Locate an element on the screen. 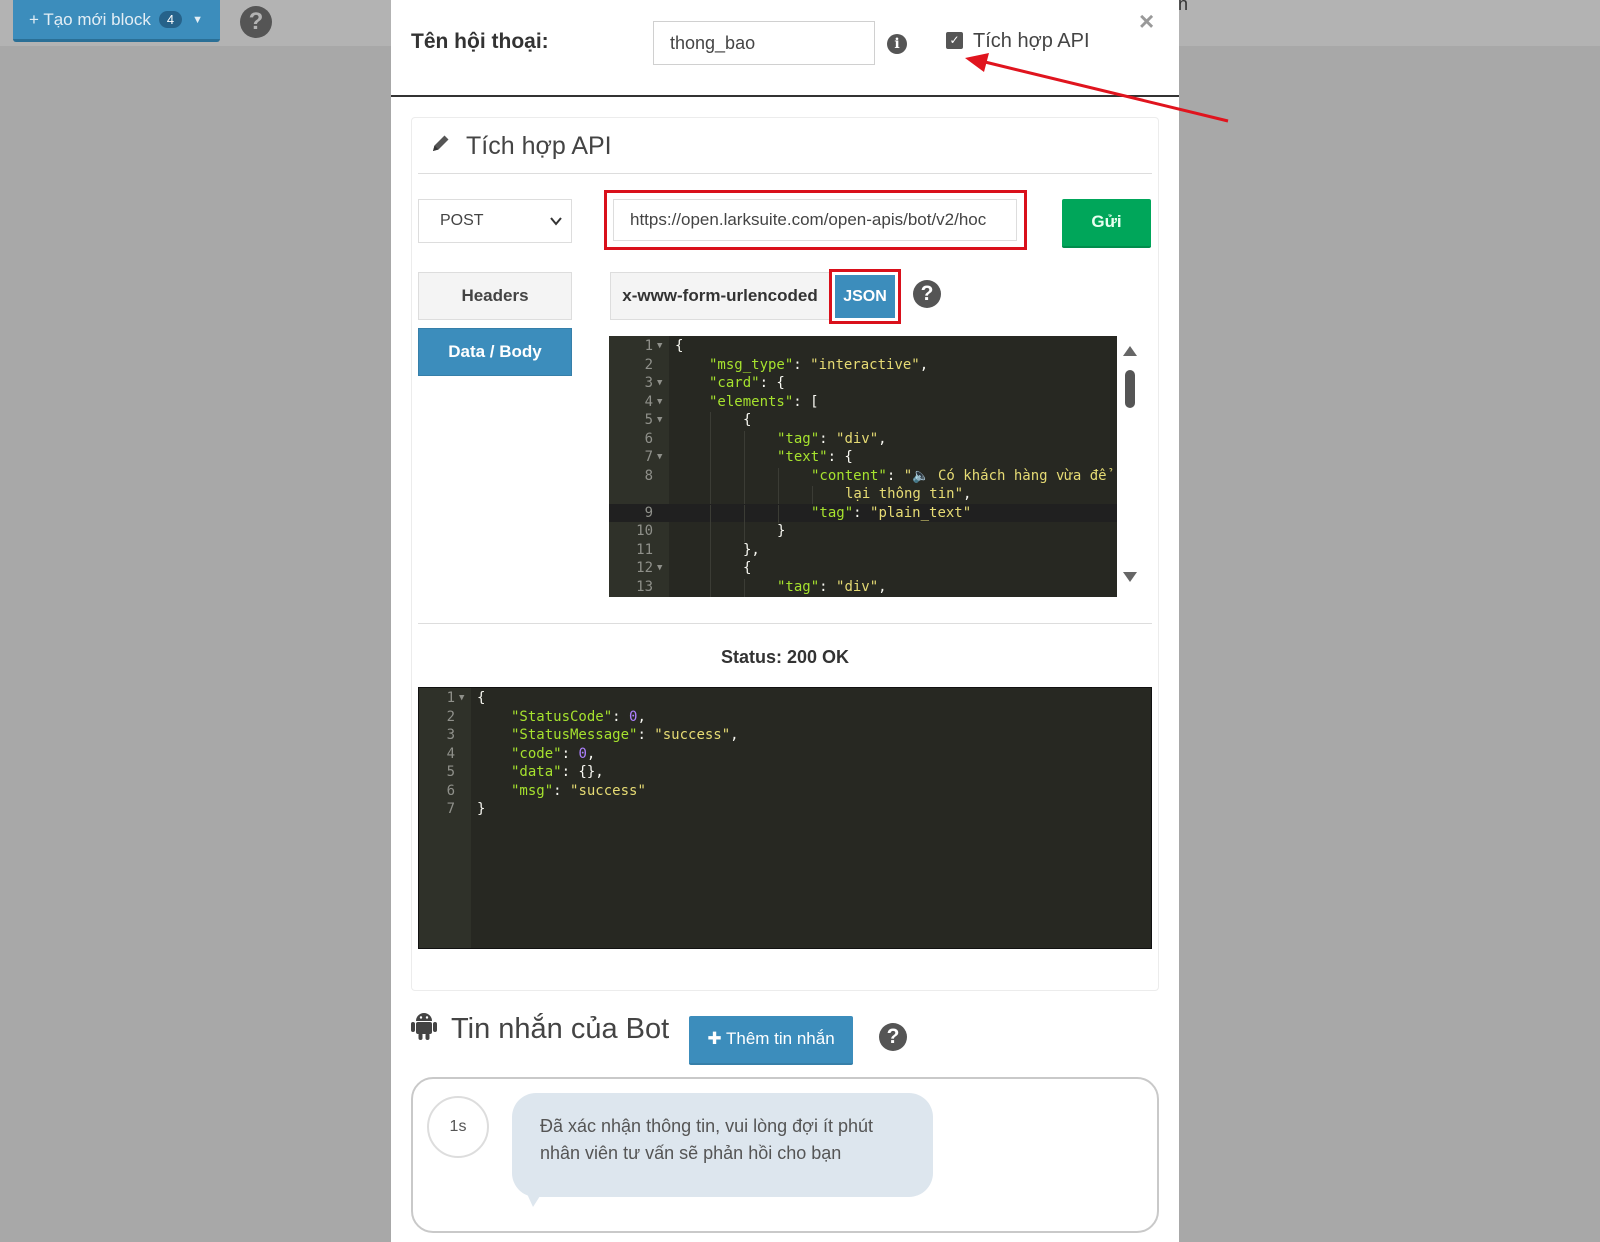 Image resolution: width=1600 pixels, height=1242 pixels. chevron-down-icon is located at coordinates (556, 229).